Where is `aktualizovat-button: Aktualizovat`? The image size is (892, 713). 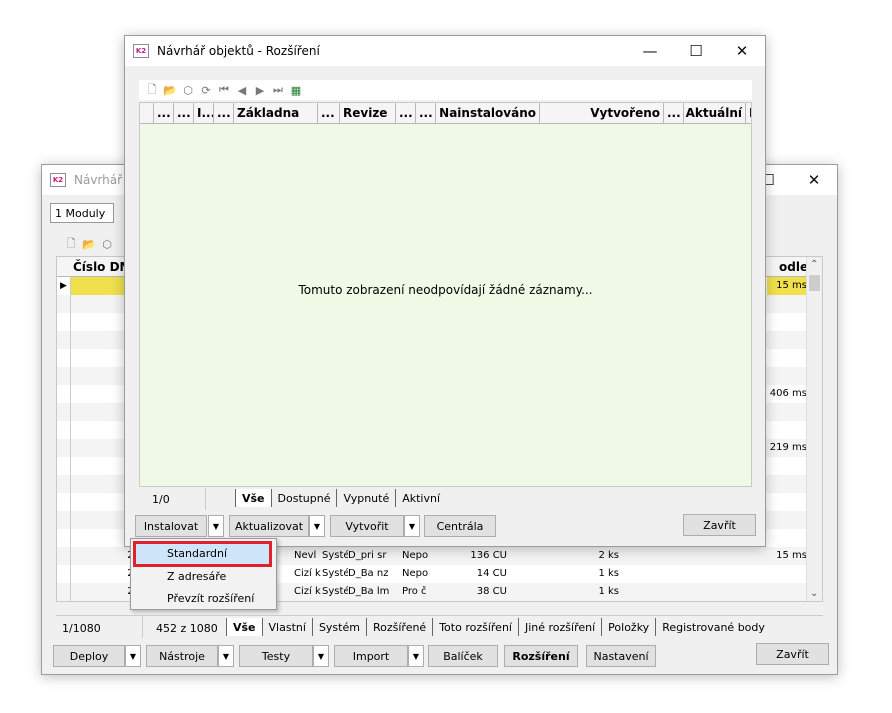
aktualizovat-button: Aktualizovat is located at coordinates (269, 526).